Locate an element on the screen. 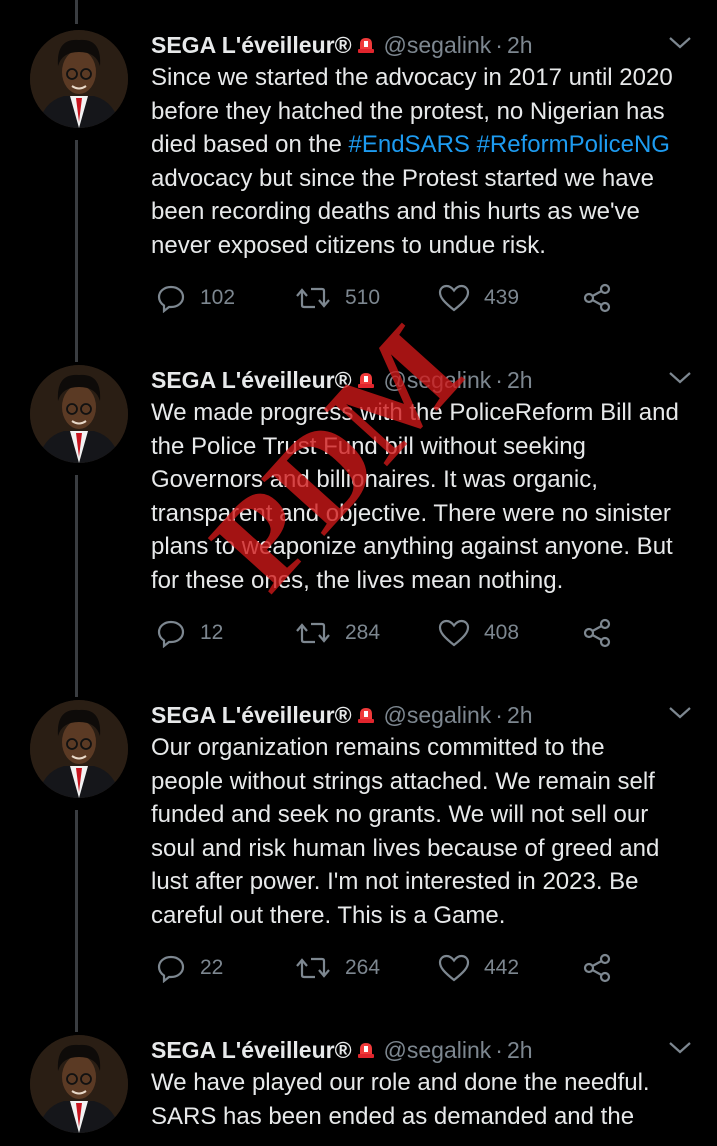 The height and width of the screenshot is (1146, 717). retweet-count: 264 is located at coordinates (363, 967).